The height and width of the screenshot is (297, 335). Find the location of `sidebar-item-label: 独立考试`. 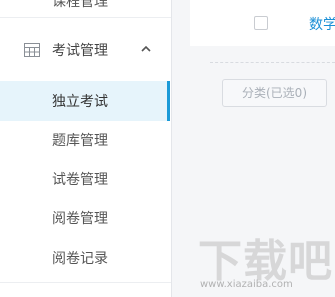

sidebar-item-label: 独立考试 is located at coordinates (80, 102).